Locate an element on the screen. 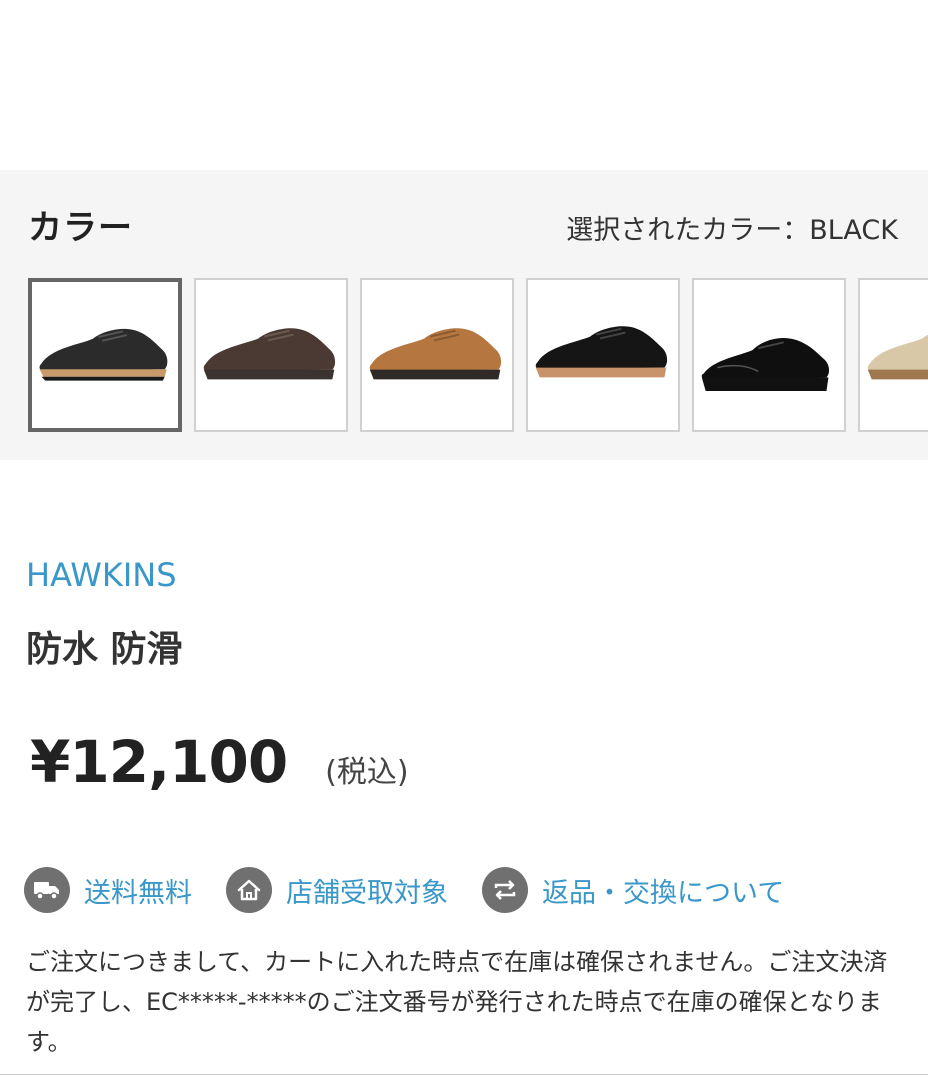  shoe-image-dark-brown is located at coordinates (269, 354).